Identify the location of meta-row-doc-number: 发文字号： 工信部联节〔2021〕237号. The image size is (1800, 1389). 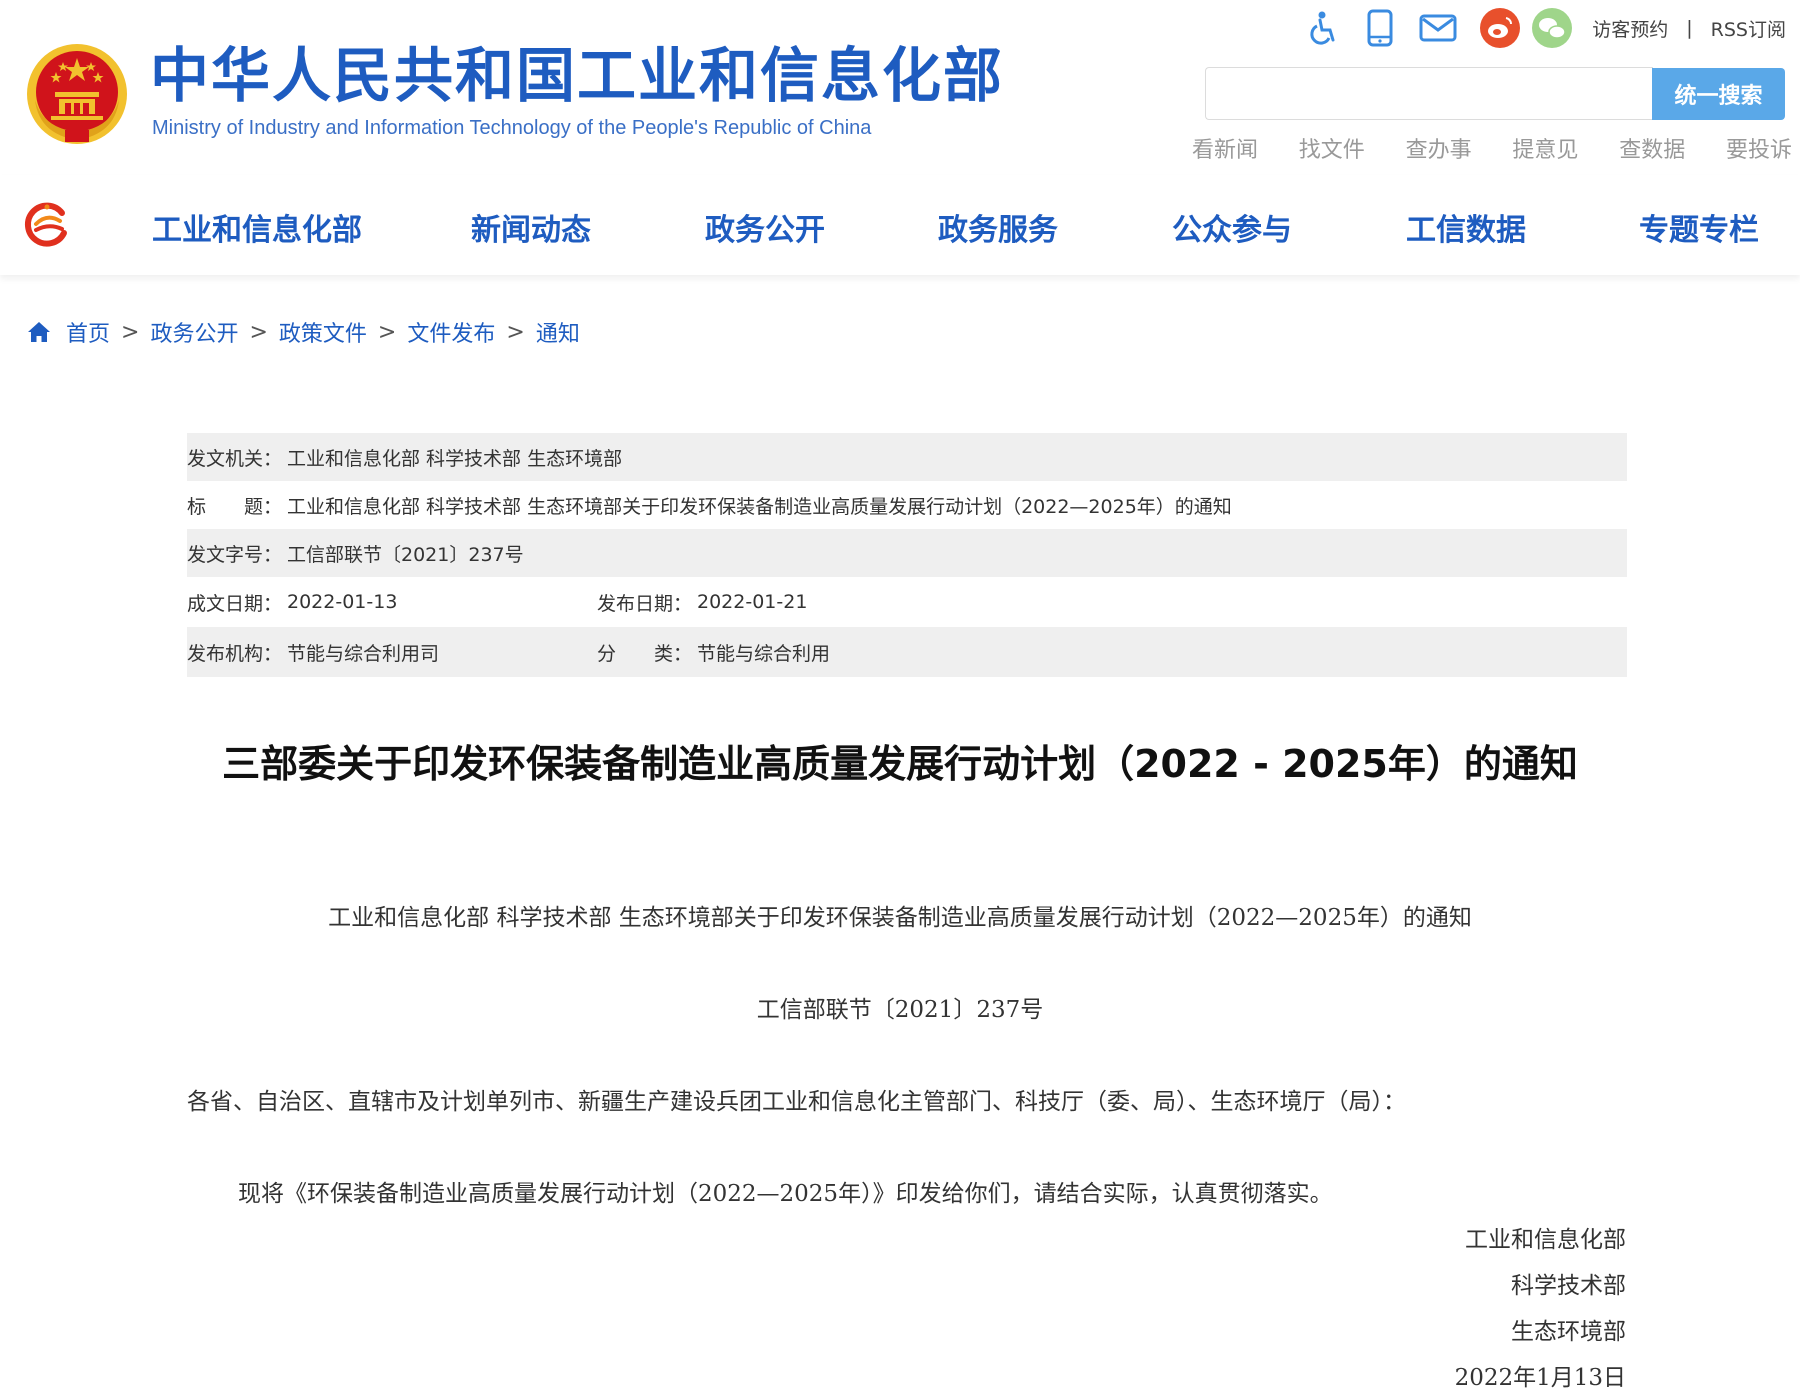
(907, 553).